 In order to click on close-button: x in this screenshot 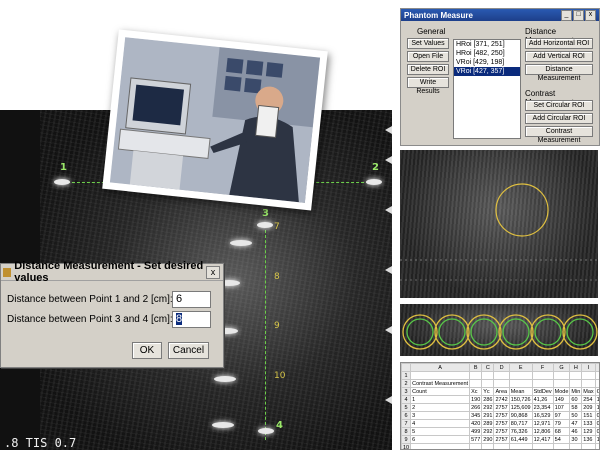, I will do `click(590, 15)`.